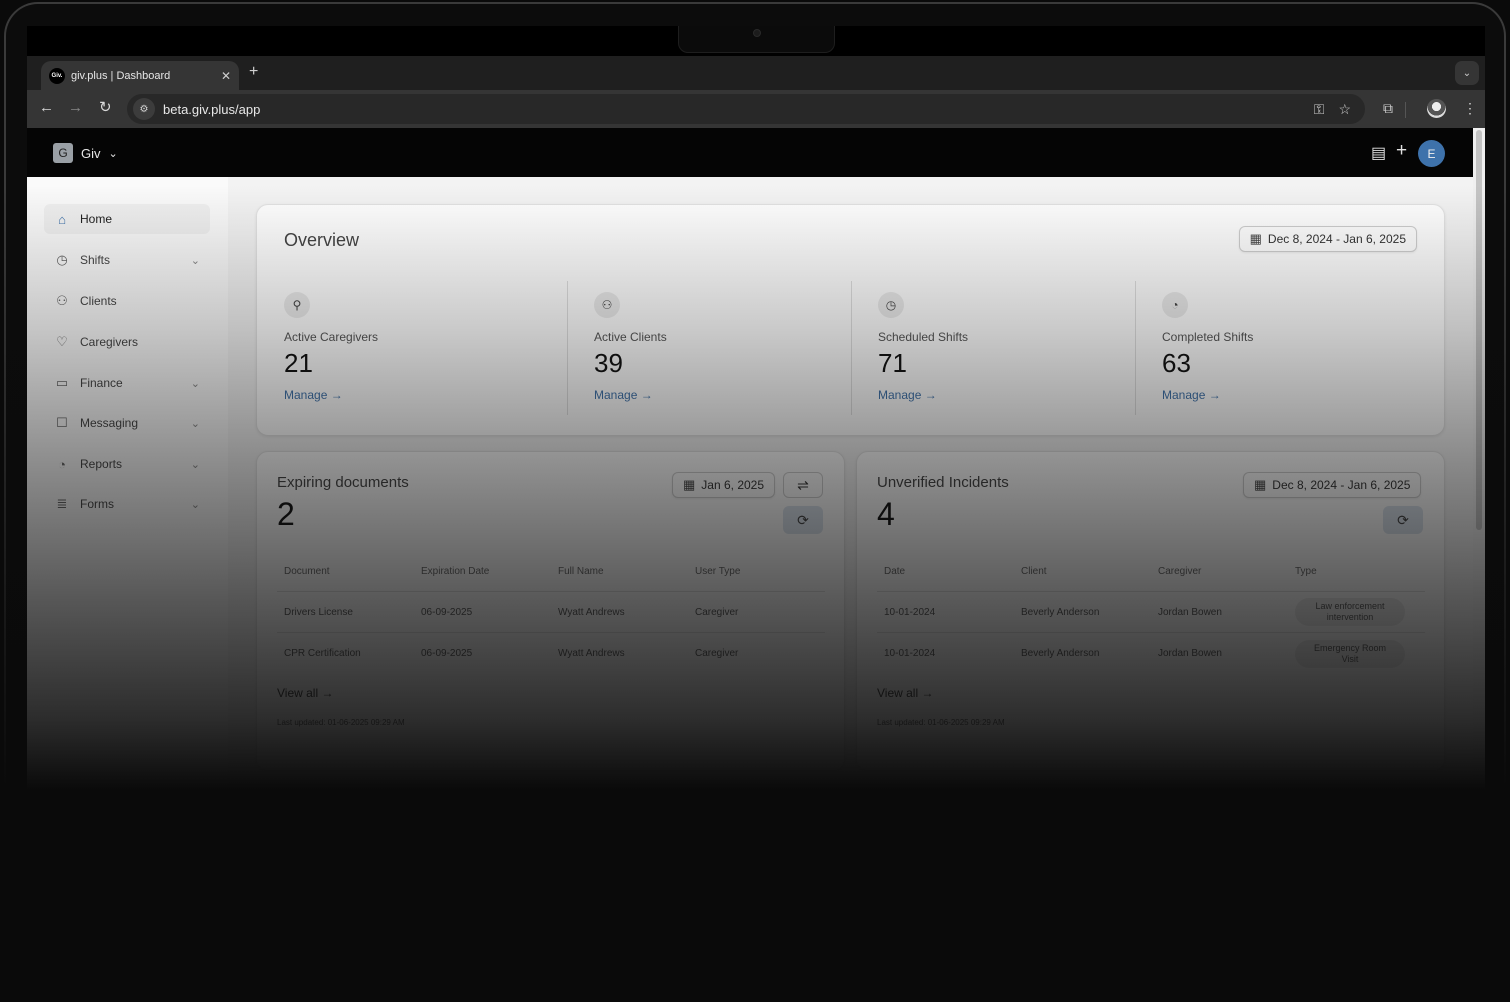  Describe the element at coordinates (307, 571) in the screenshot. I see `column-header: Document` at that location.